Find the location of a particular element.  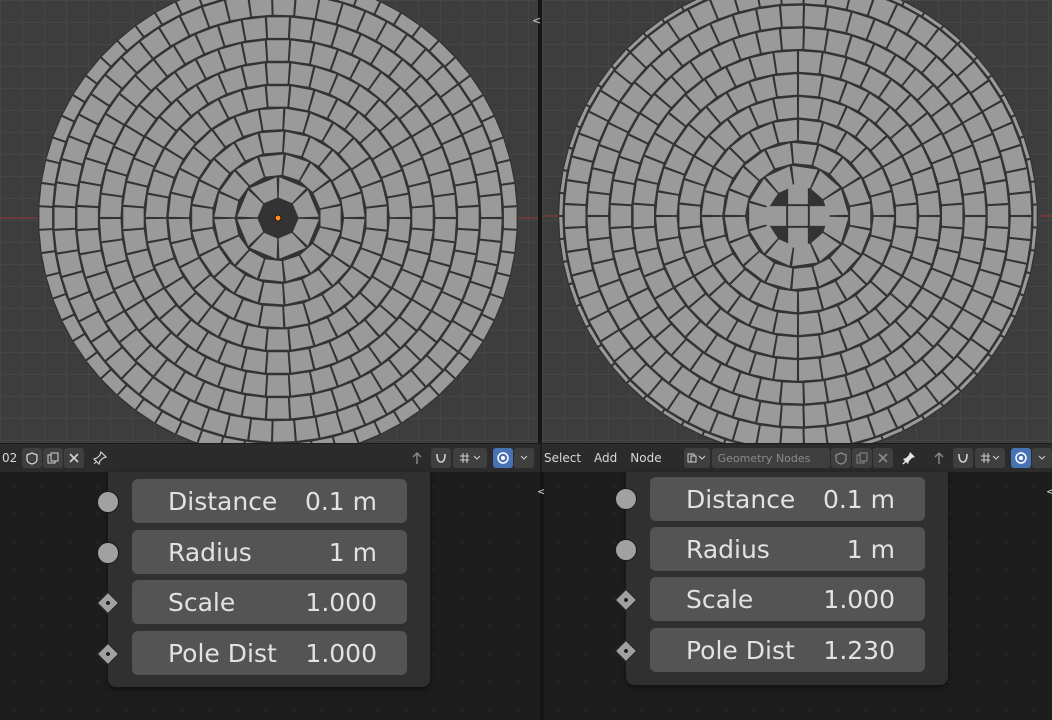

socket-radius-left is located at coordinates (108, 553).